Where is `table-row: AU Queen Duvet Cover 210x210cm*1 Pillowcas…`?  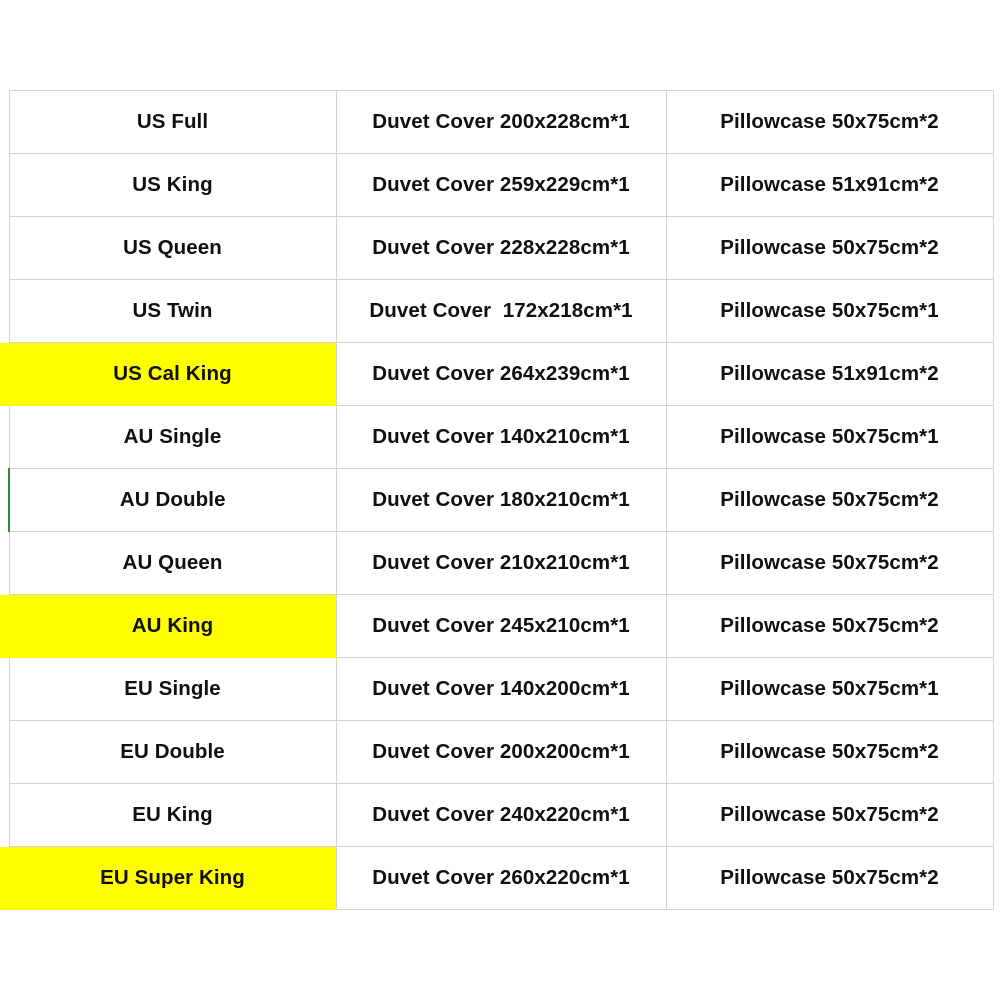 table-row: AU Queen Duvet Cover 210x210cm*1 Pillowcas… is located at coordinates (501, 563).